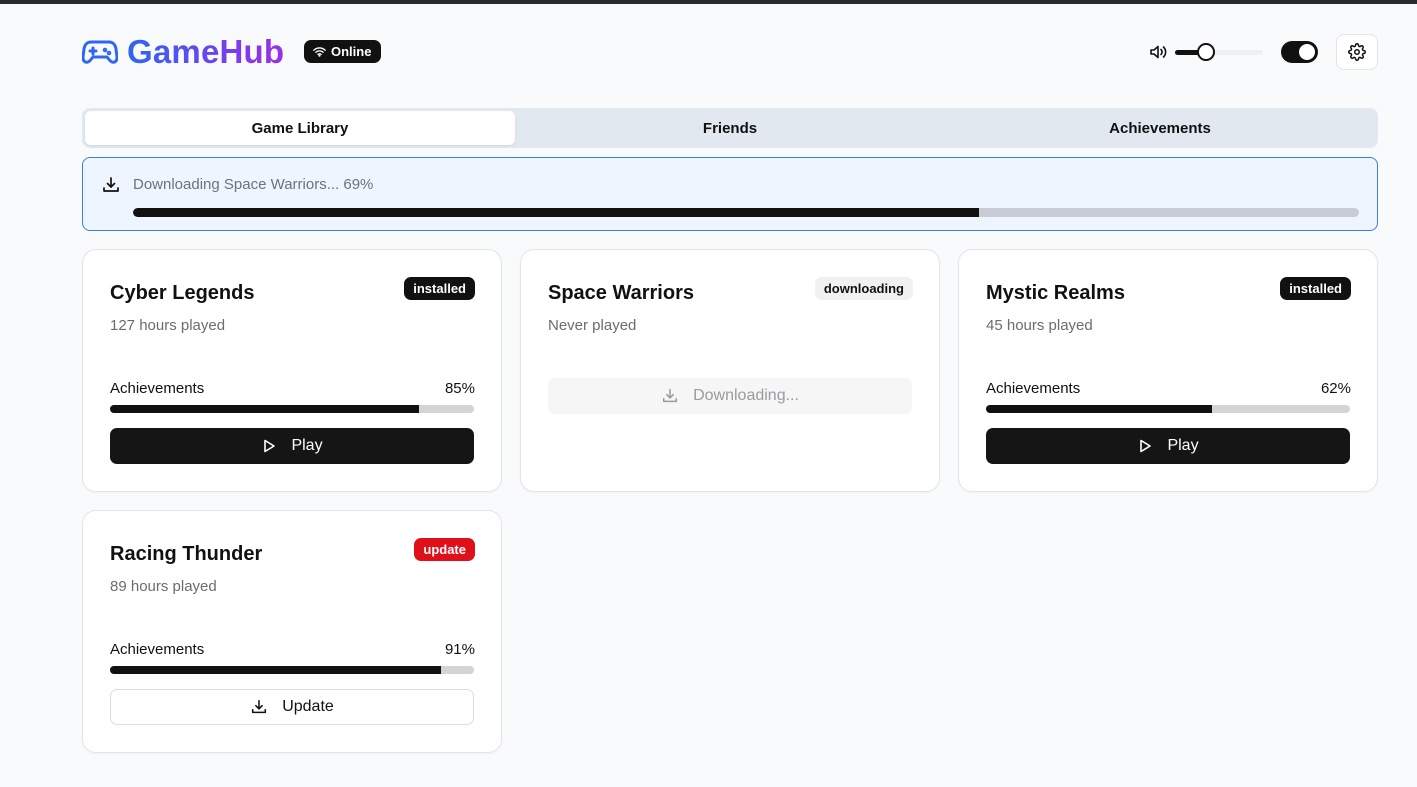  Describe the element at coordinates (300, 128) in the screenshot. I see `tab-game-library: Game Library` at that location.